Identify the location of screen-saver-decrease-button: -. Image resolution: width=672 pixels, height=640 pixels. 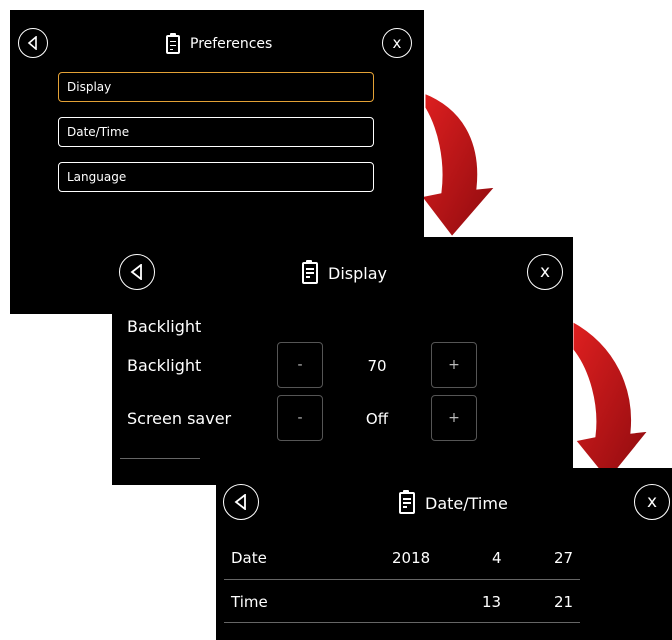
(300, 418).